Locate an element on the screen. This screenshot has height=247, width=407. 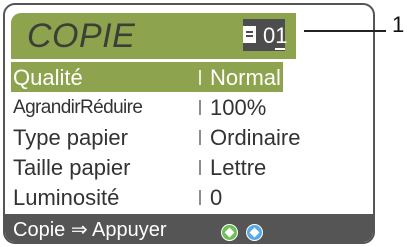
menu-item-value: Normal is located at coordinates (245, 77).